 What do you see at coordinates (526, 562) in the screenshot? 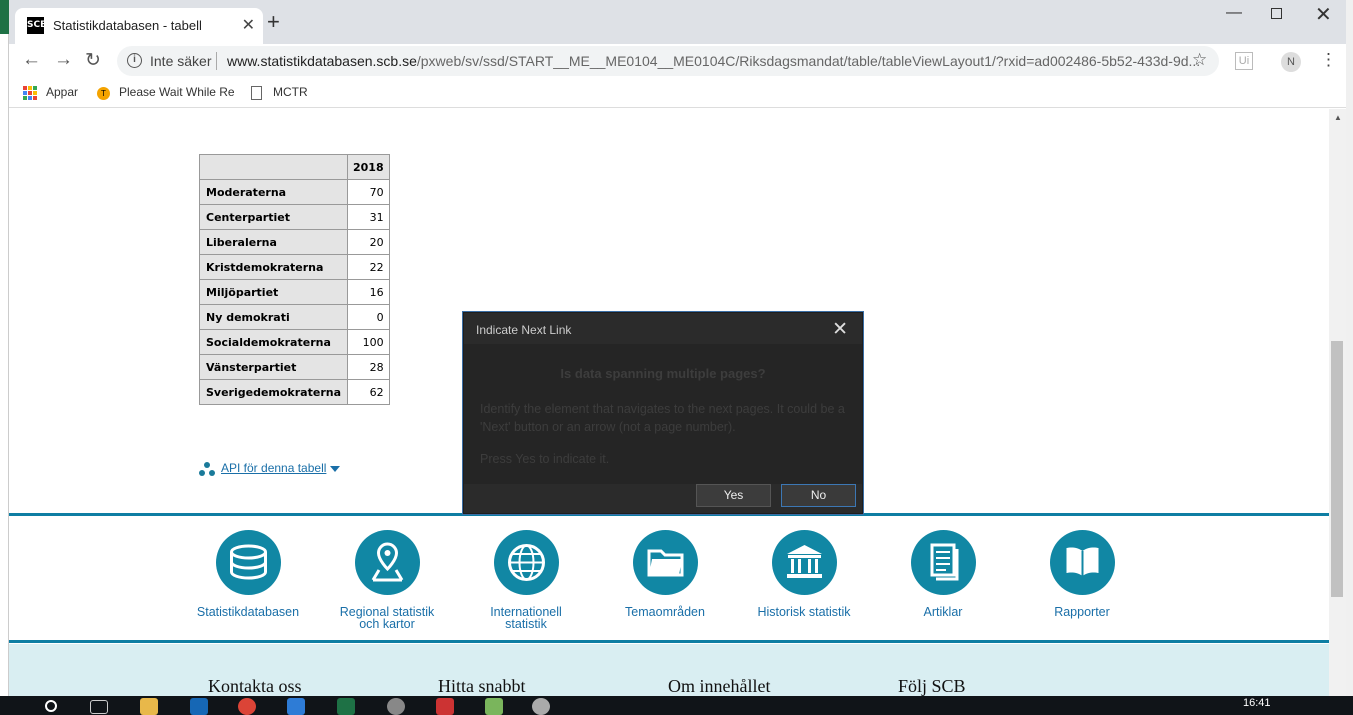
I see `globe-icon` at bounding box center [526, 562].